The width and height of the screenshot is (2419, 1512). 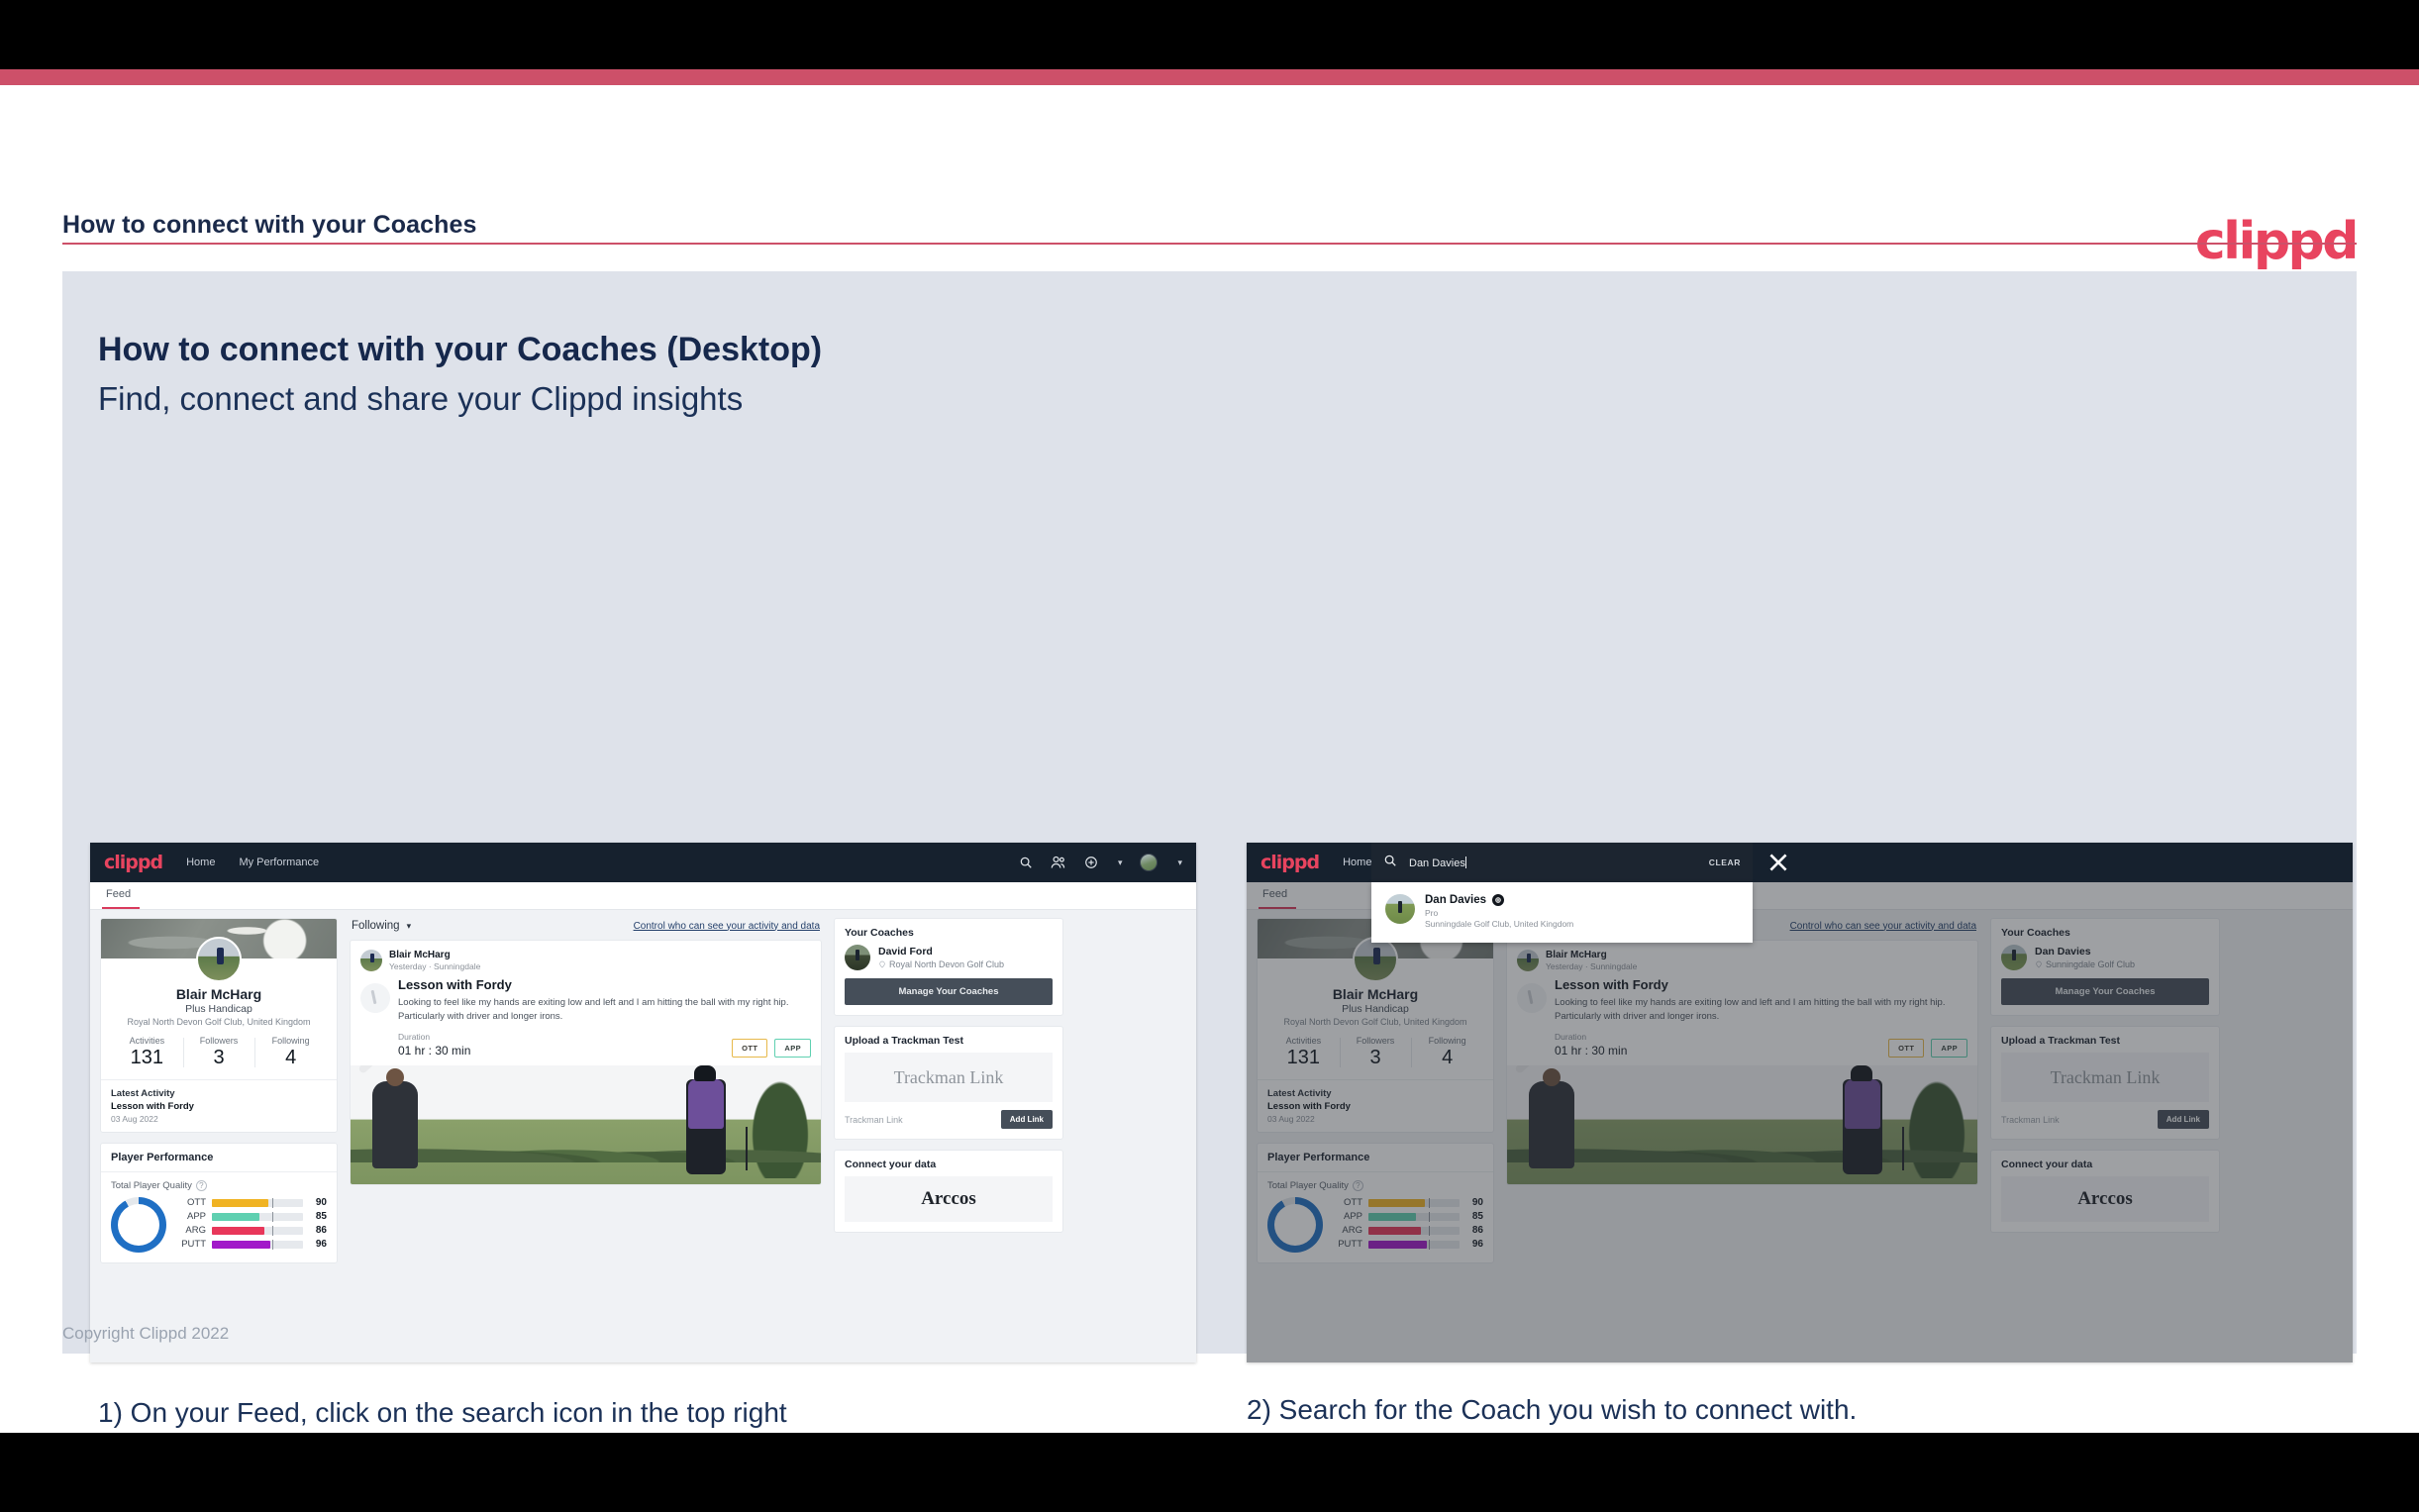 What do you see at coordinates (750, 1048) in the screenshot?
I see `tag-ott: OTT` at bounding box center [750, 1048].